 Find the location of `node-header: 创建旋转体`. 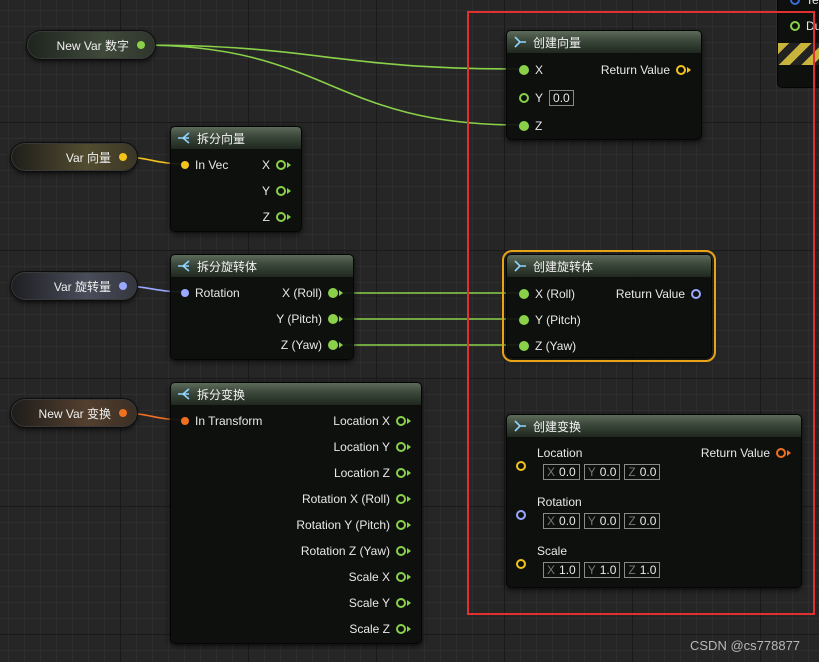

node-header: 创建旋转体 is located at coordinates (609, 266).